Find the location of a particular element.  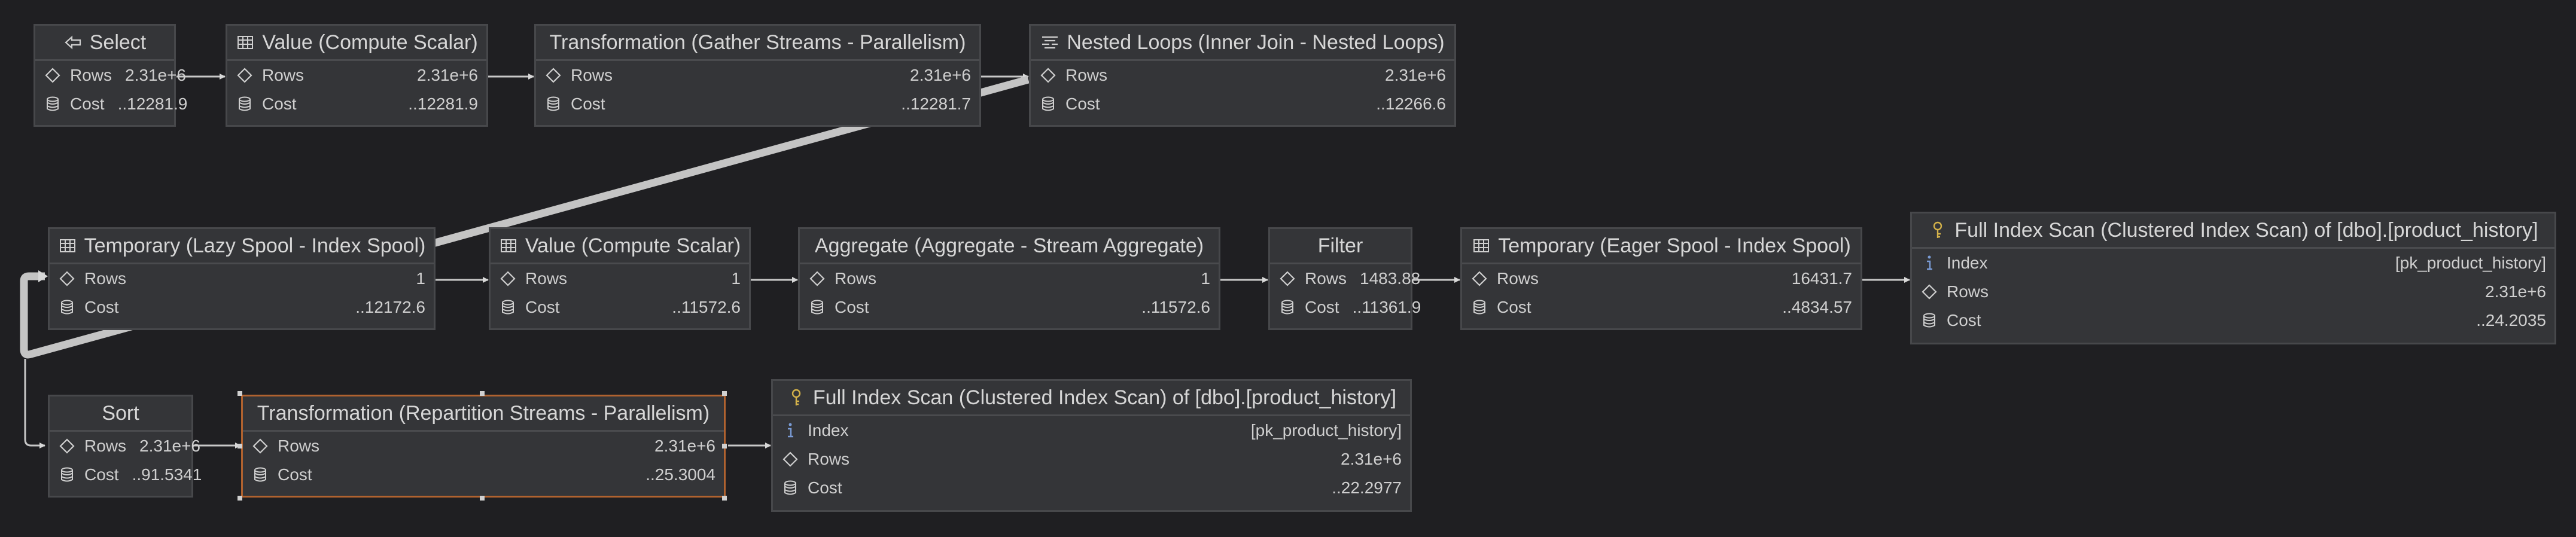

rows-stat: Rows 1483.88 is located at coordinates (1345, 278).